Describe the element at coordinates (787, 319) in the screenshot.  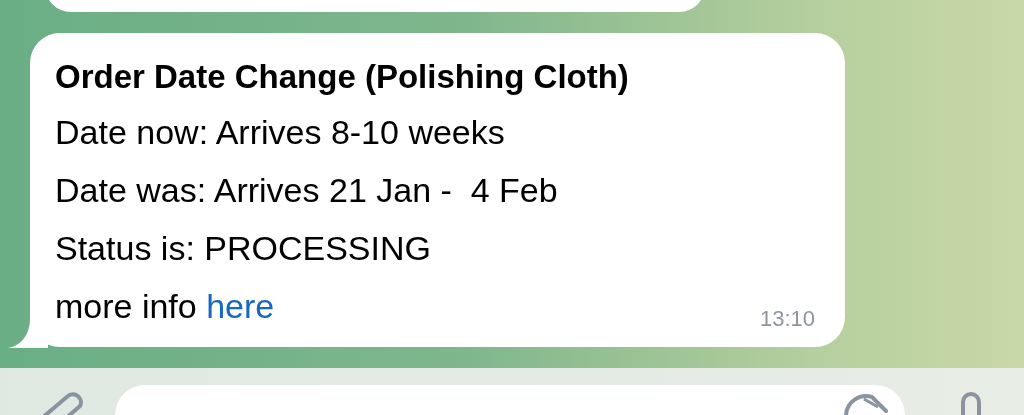
I see `message-time: 13:10` at that location.